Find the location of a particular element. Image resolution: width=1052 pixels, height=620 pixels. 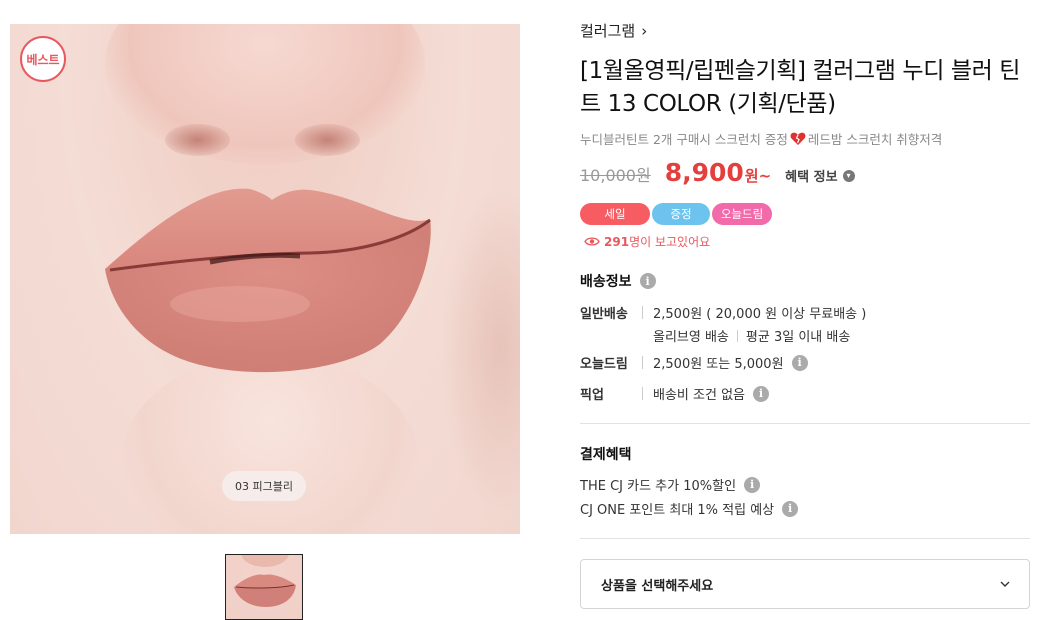

chevron-down-circle-icon: ▾ is located at coordinates (848, 175).